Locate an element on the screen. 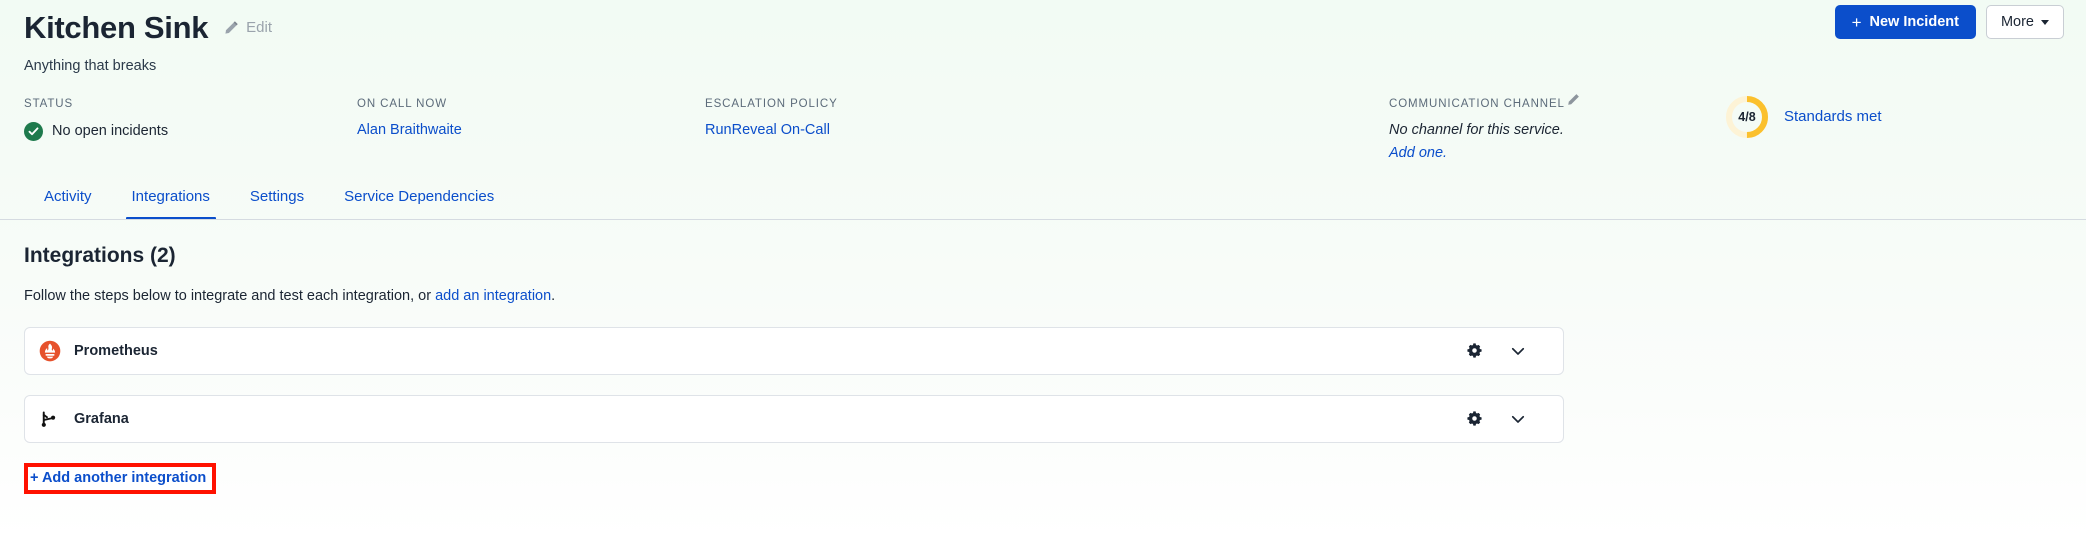 The image size is (2086, 538). standards-donut: 4/8 is located at coordinates (1747, 117).